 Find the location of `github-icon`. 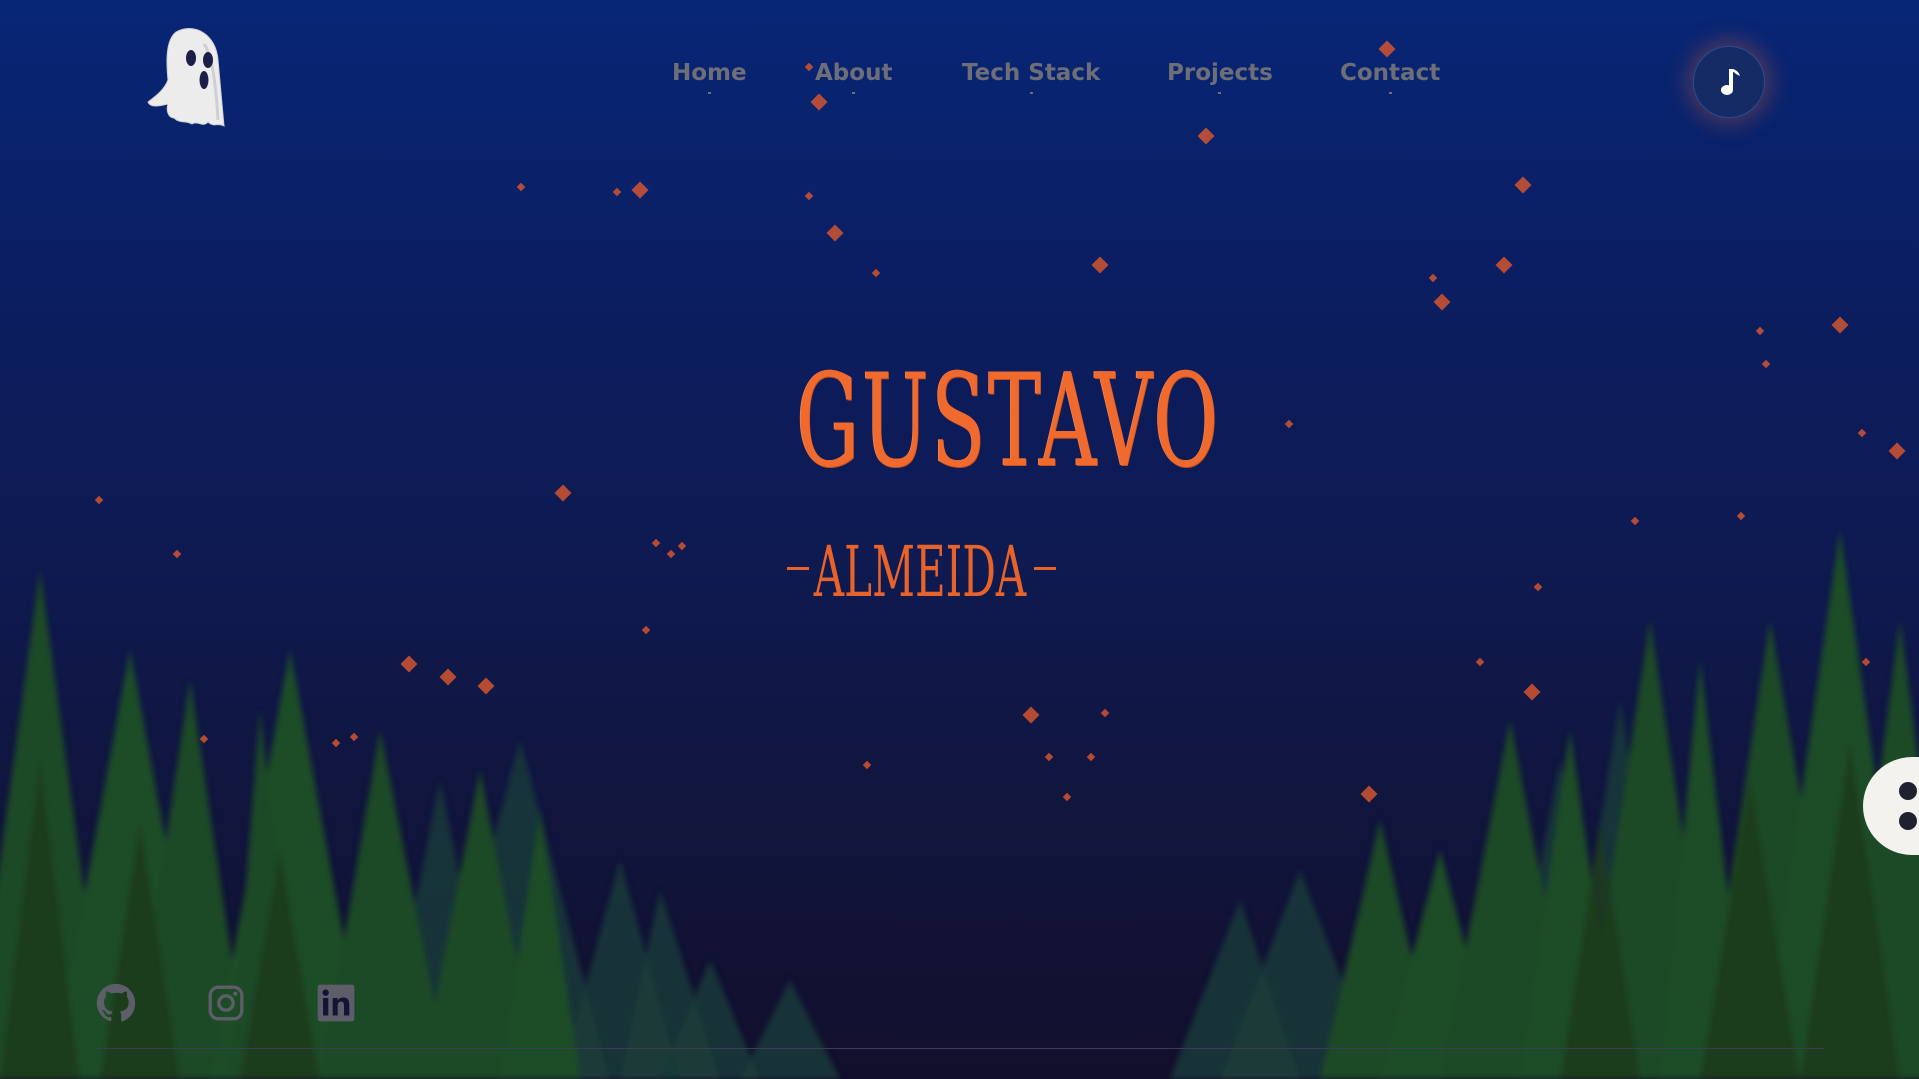

github-icon is located at coordinates (116, 1002).